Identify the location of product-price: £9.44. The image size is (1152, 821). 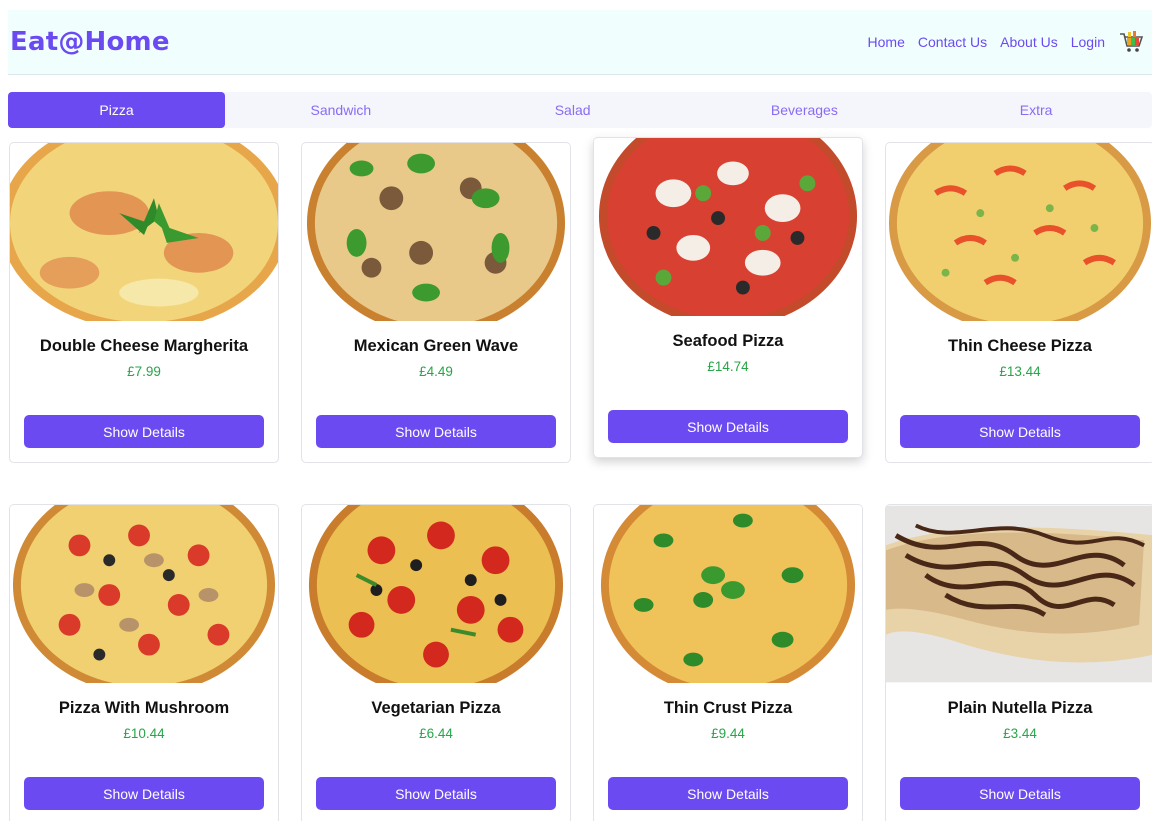
(728, 733).